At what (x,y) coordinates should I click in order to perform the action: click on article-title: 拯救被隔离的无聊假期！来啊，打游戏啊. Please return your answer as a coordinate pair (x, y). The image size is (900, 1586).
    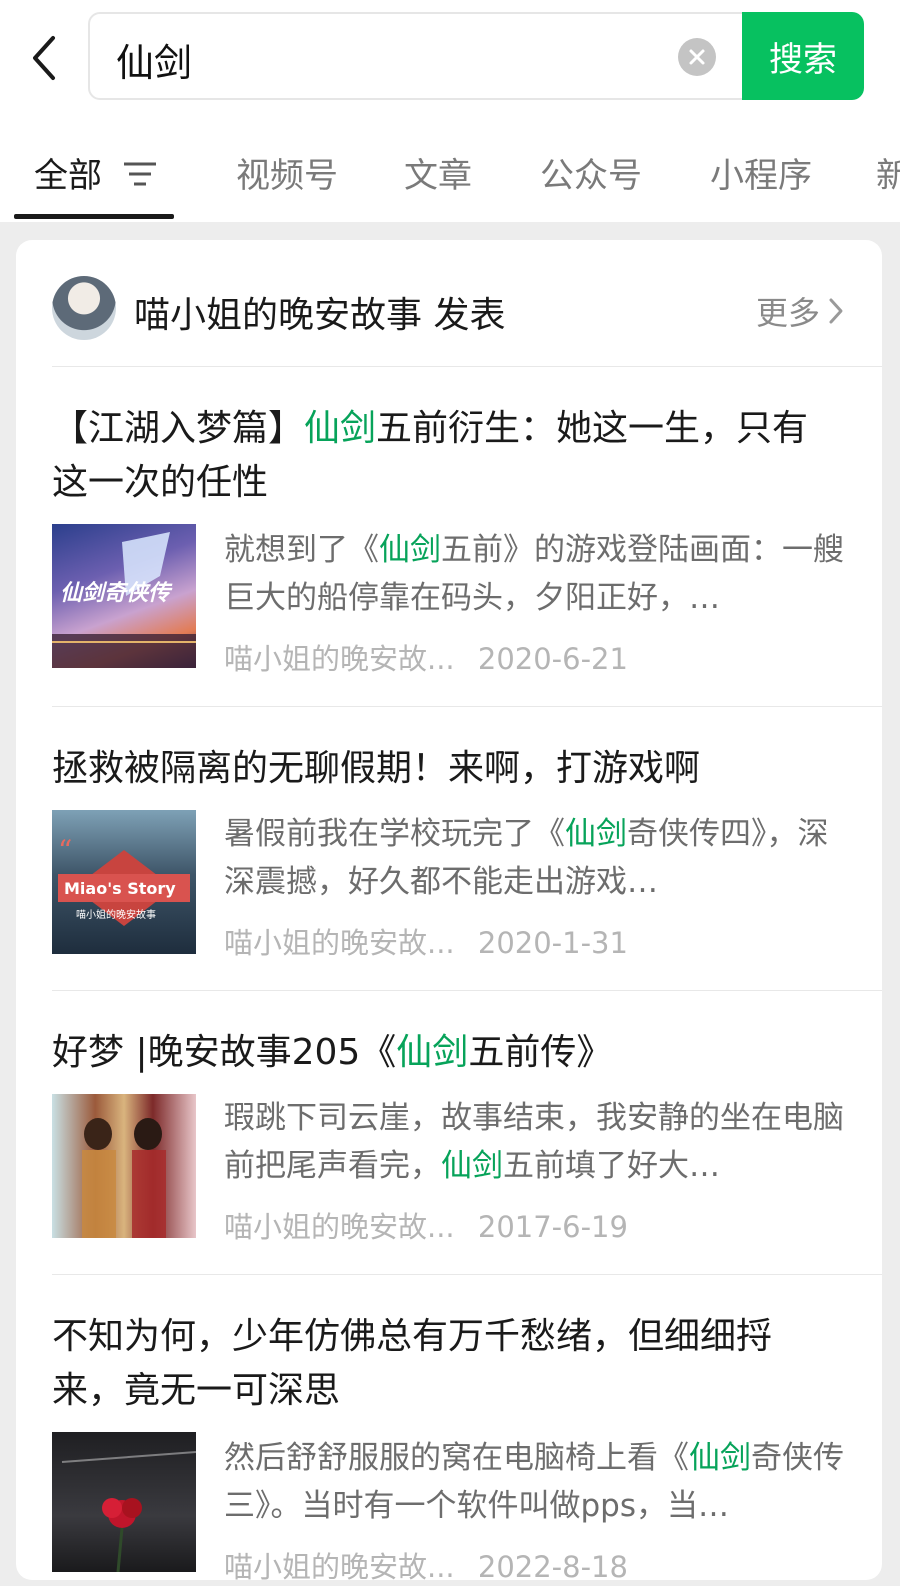
    Looking at the image, I should click on (376, 768).